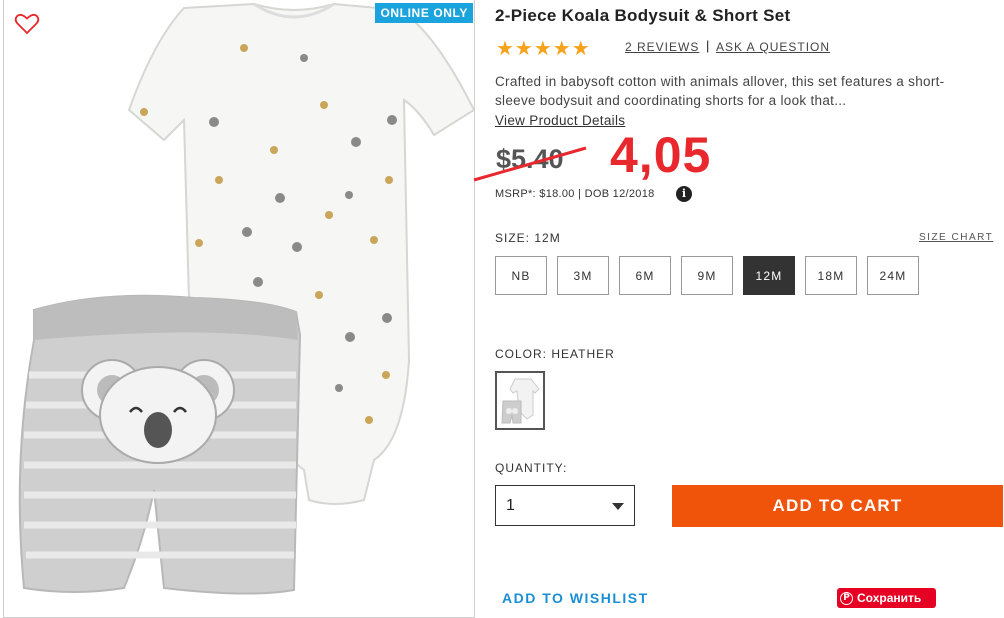 The height and width of the screenshot is (618, 1004). Describe the element at coordinates (575, 194) in the screenshot. I see `msrp-text: MSRP*: $18.00 | DOB 12/2018` at that location.